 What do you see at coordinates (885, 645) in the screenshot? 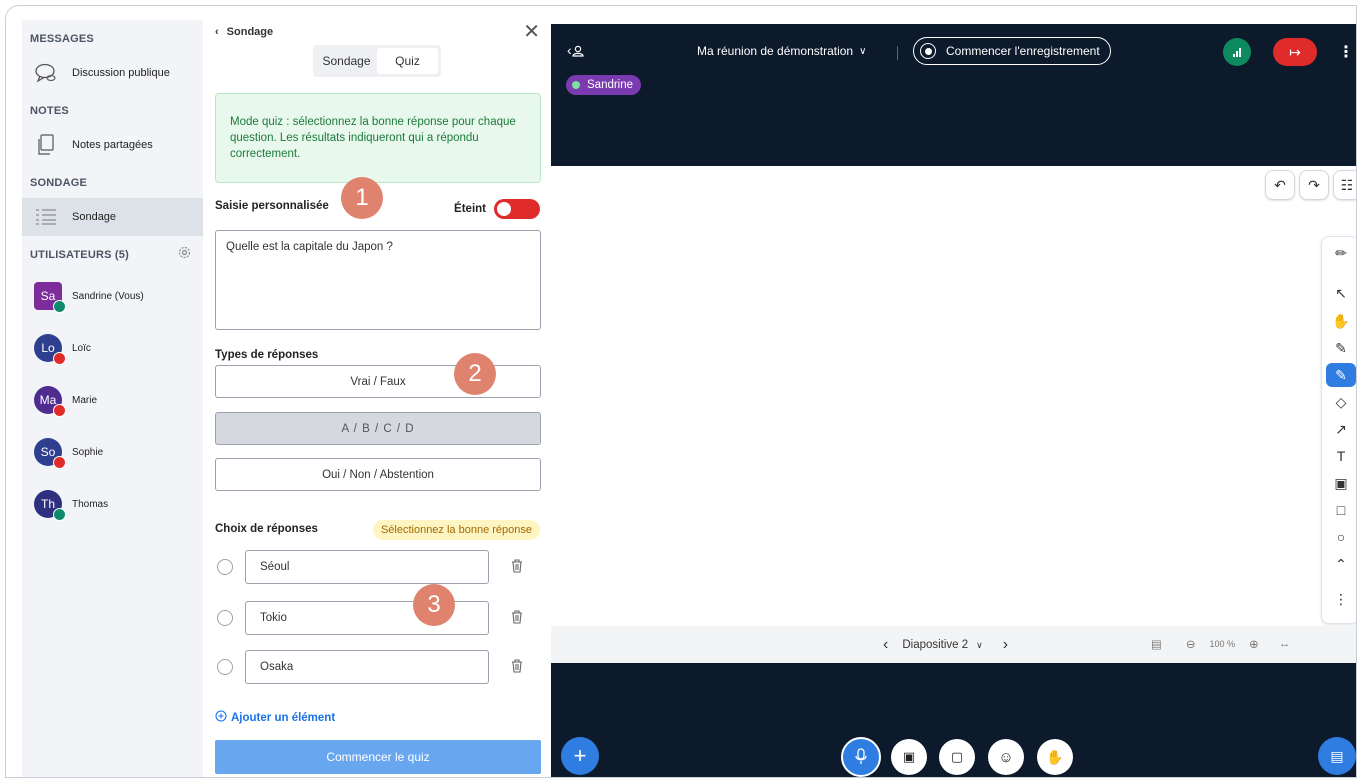
I see `previous-slide-icon: ‹` at bounding box center [885, 645].